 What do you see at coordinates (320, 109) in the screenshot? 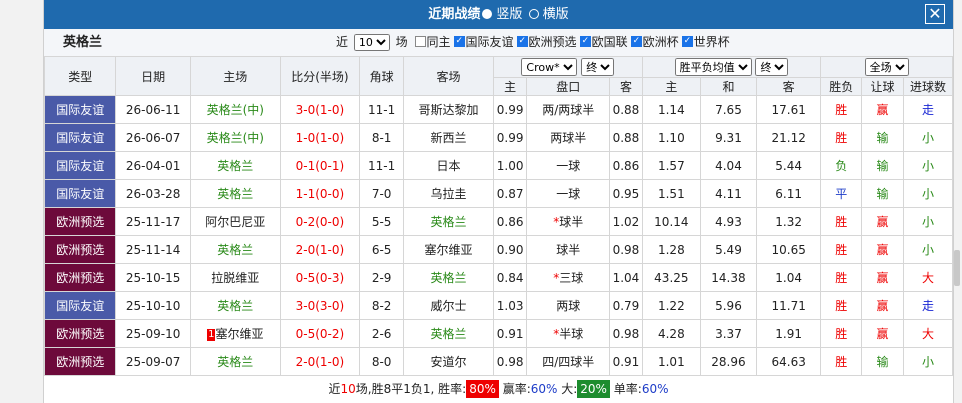
I see `score-cell: 3-0(1-0)` at bounding box center [320, 109].